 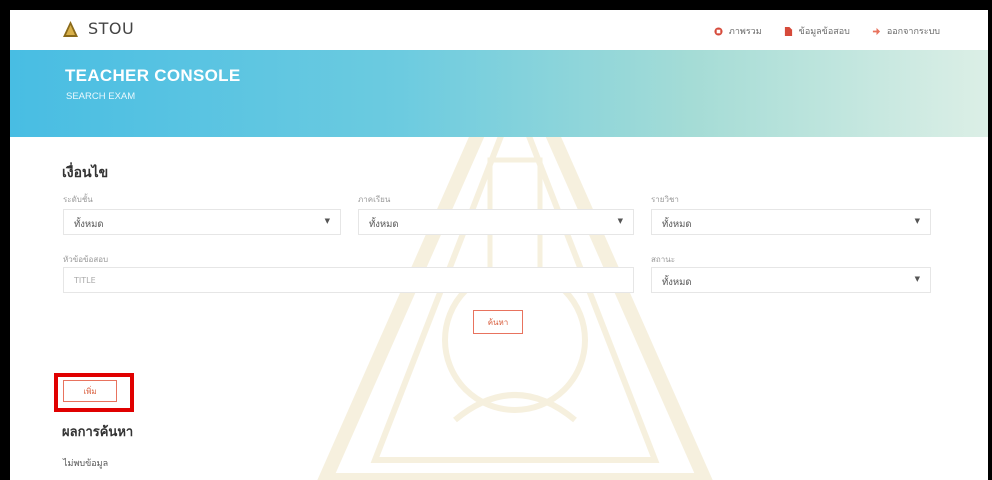 What do you see at coordinates (913, 32) in the screenshot?
I see `nav-logout-label: ออกจากระบบ` at bounding box center [913, 32].